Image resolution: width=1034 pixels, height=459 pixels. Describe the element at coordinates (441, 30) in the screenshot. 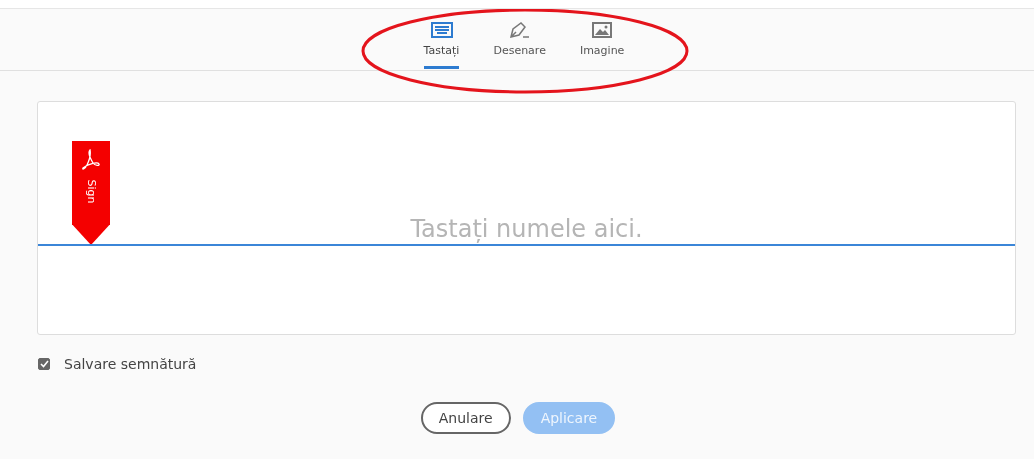

I see `keyboard-icon` at that location.